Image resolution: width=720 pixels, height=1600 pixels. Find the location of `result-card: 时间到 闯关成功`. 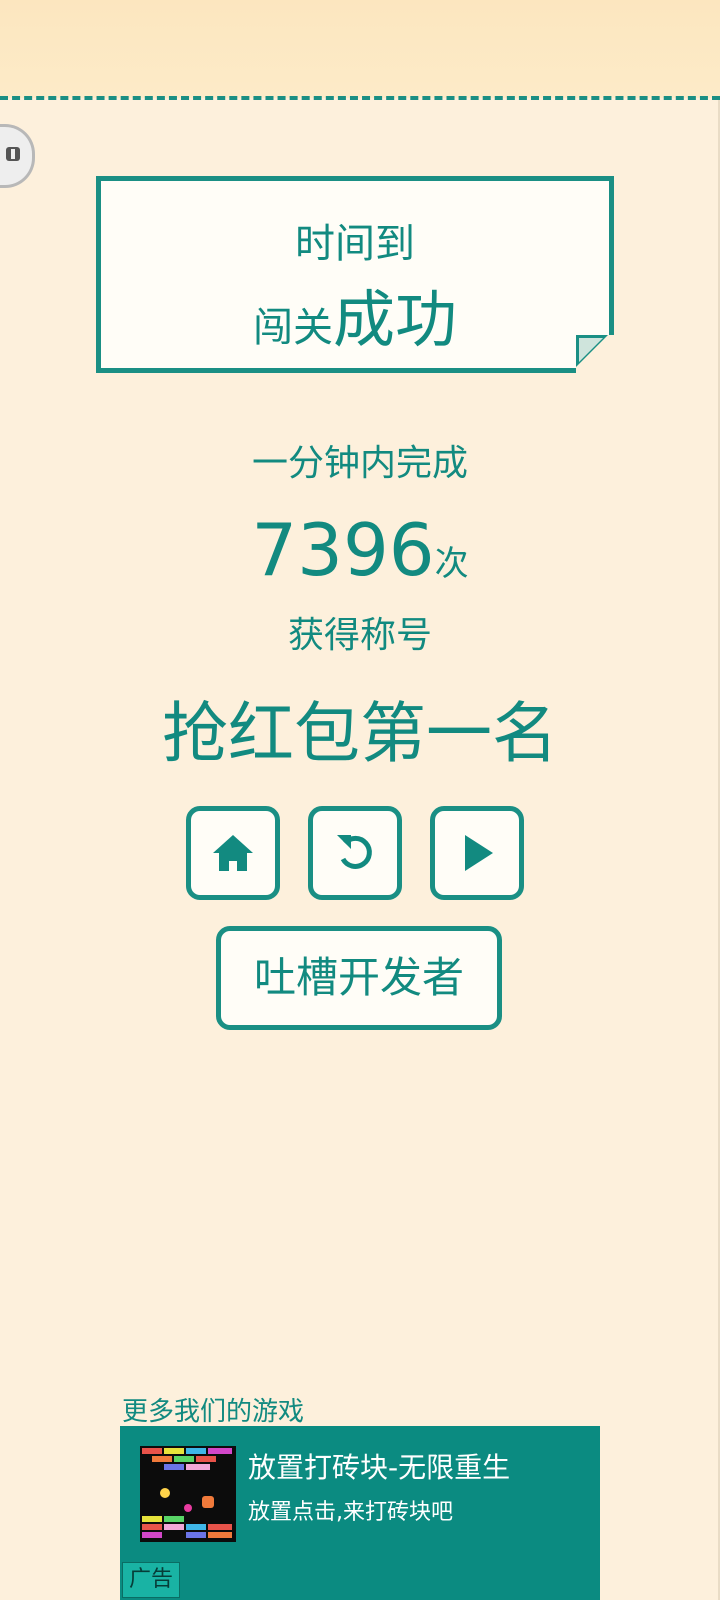

result-card: 时间到 闯关成功 is located at coordinates (355, 274).